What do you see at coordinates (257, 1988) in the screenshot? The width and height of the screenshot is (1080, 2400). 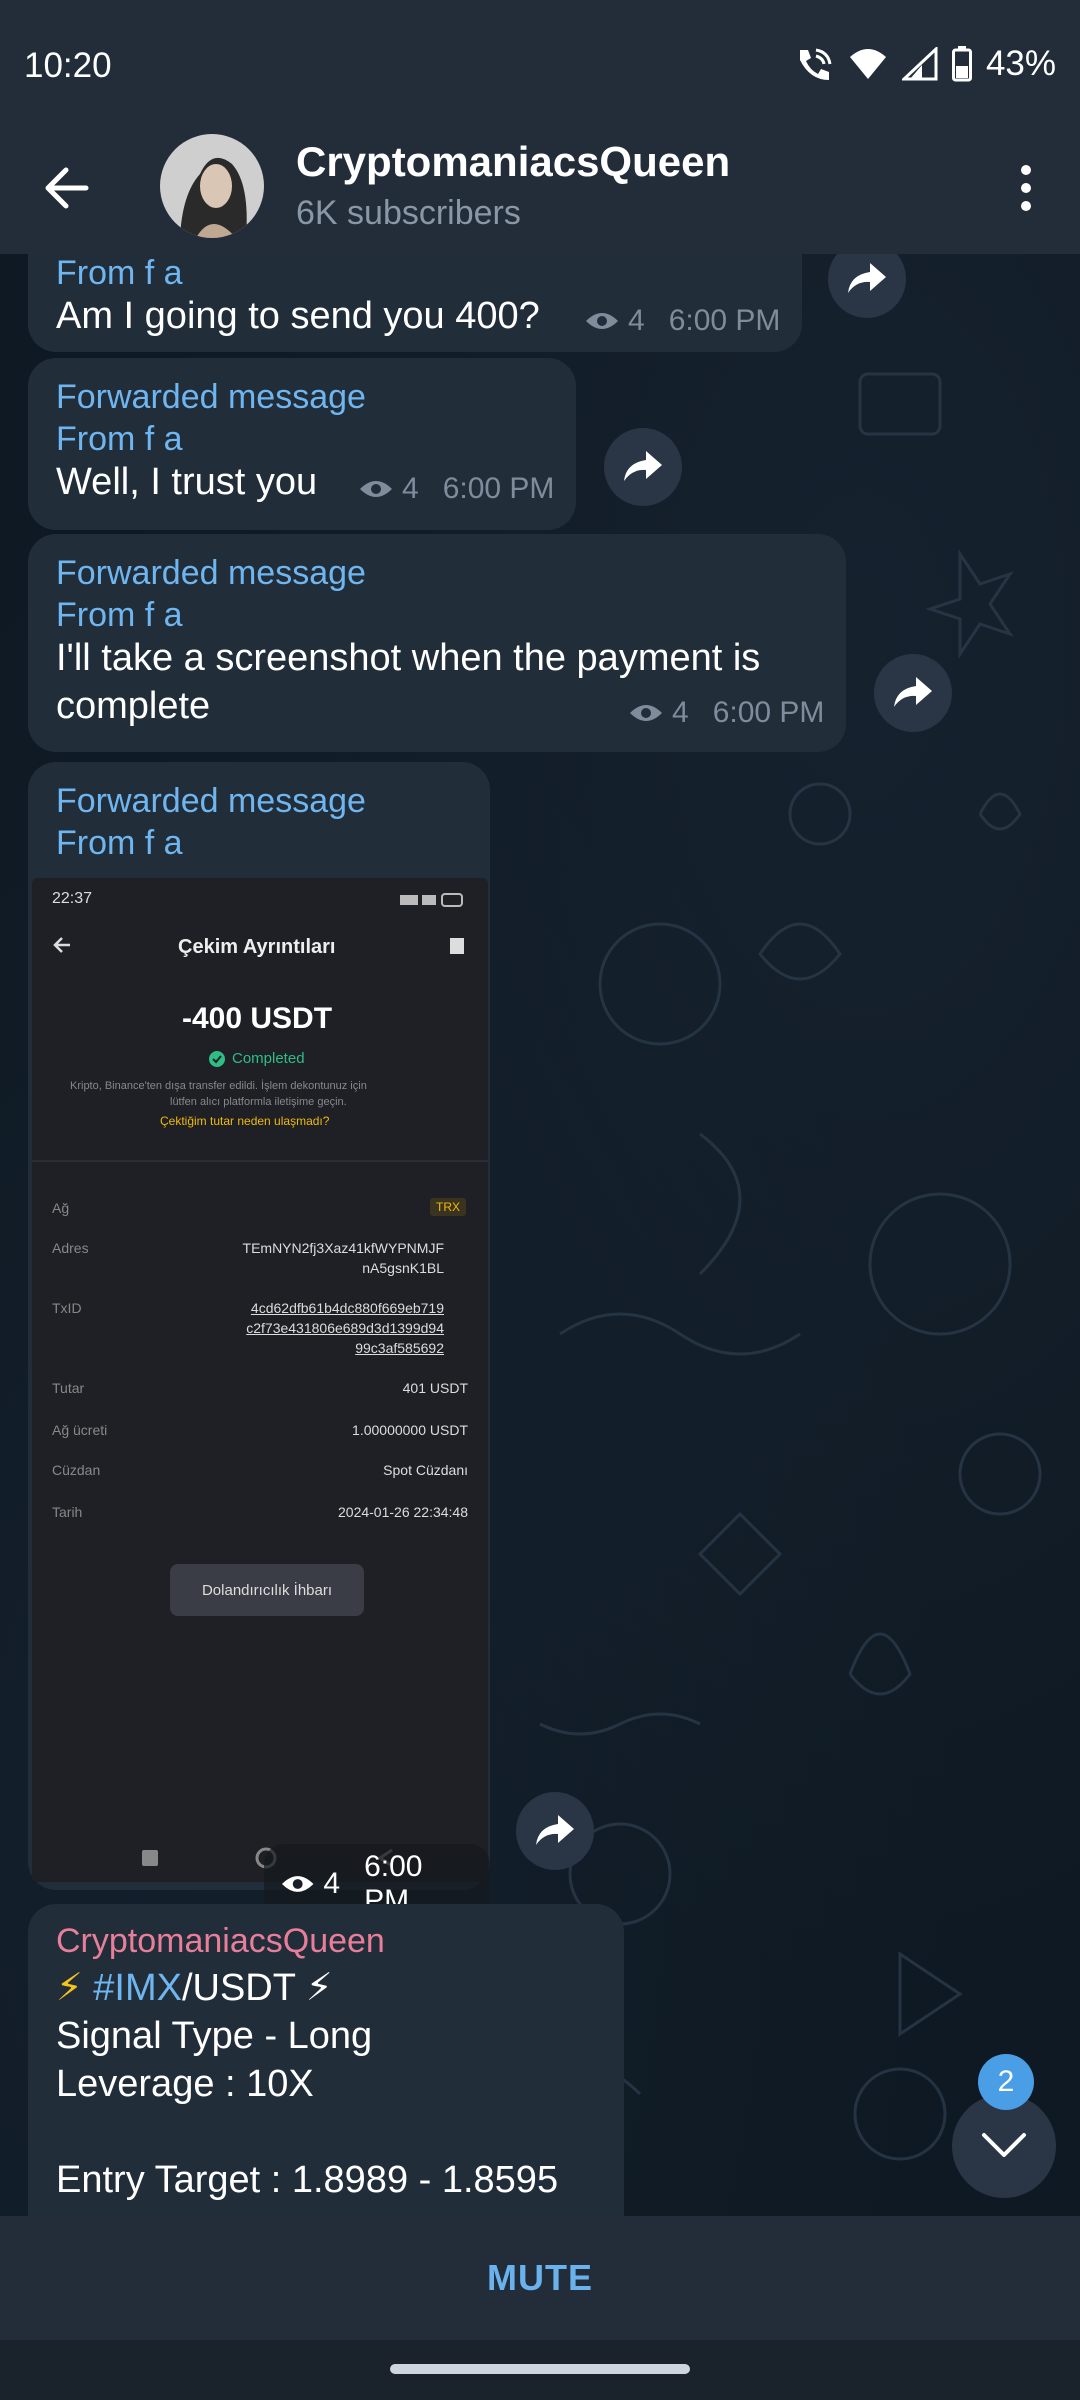 I see `pair-suffix: /USDT ⚡` at bounding box center [257, 1988].